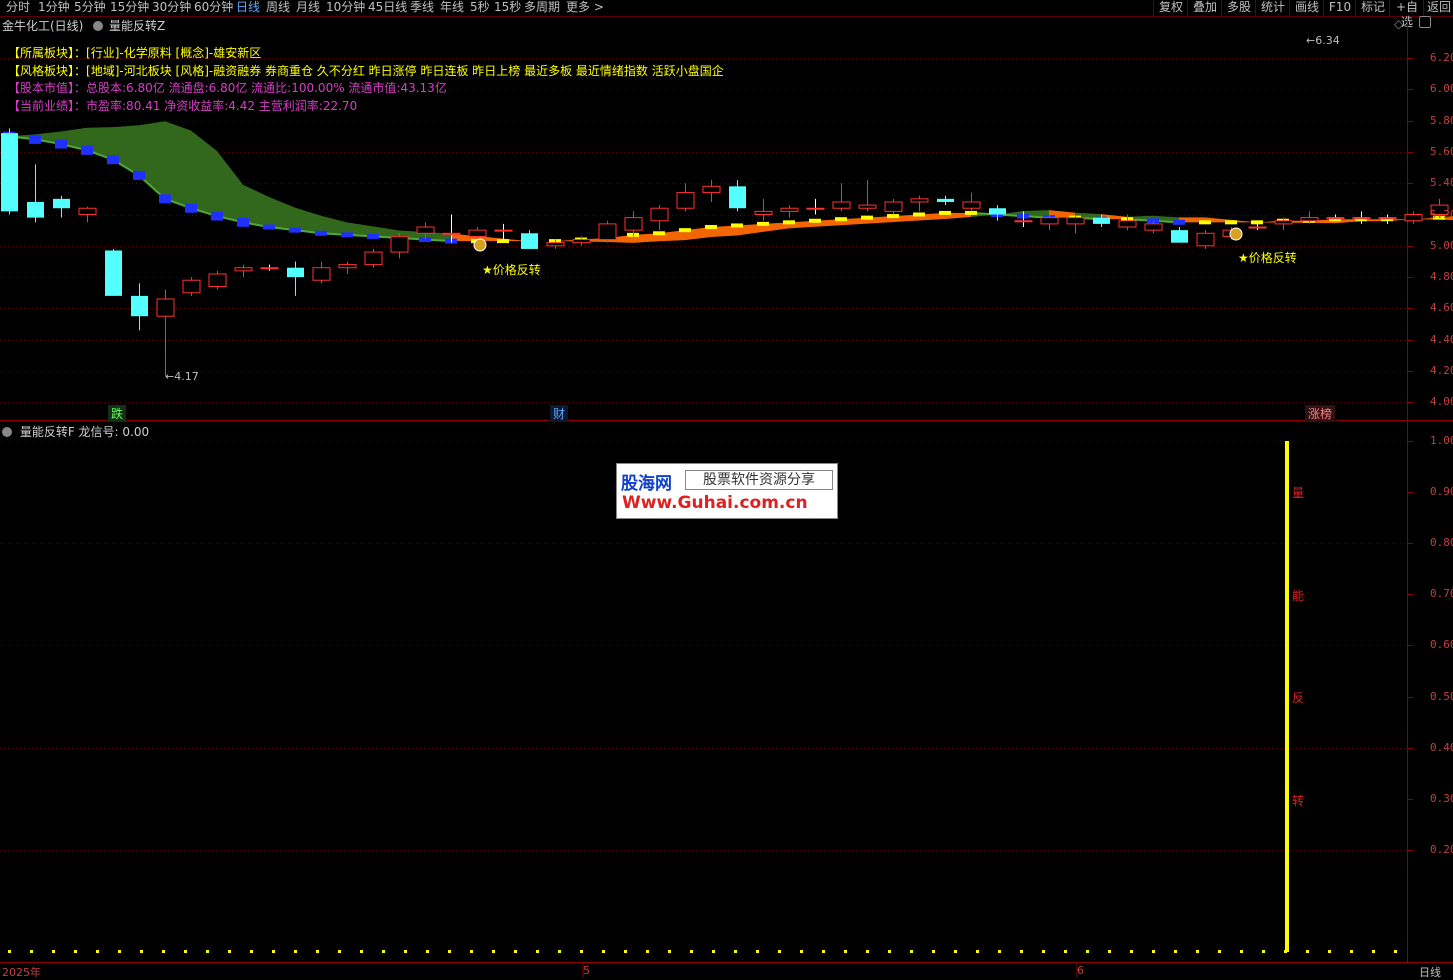  Describe the element at coordinates (117, 413) in the screenshot. I see `event-tag: 跌` at that location.